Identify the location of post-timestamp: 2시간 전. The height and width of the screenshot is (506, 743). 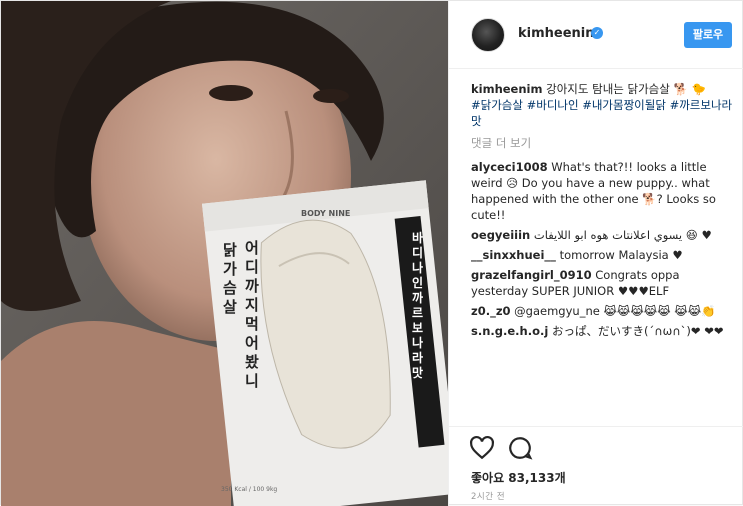
(488, 496).